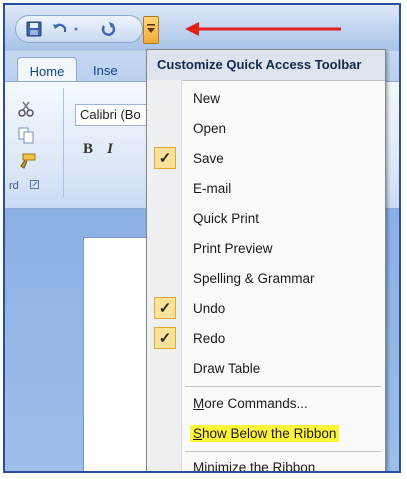 The width and height of the screenshot is (407, 479). Describe the element at coordinates (266, 129) in the screenshot. I see `menu-item-open: ✓ Open` at that location.